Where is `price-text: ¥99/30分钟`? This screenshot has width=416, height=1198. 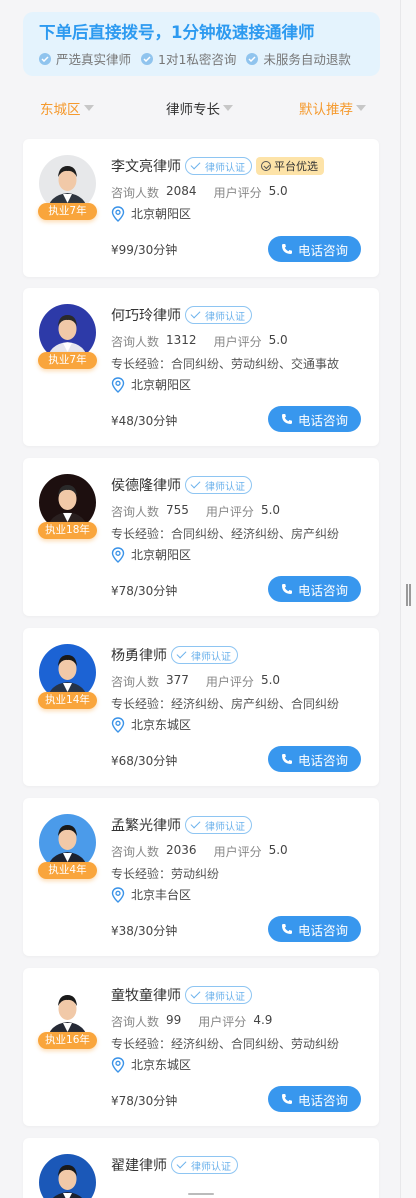
price-text: ¥99/30分钟 is located at coordinates (144, 250).